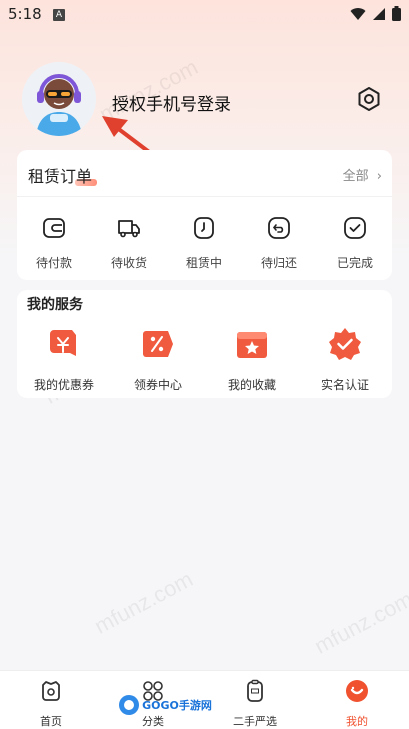 Image resolution: width=409 pixels, height=729 pixels. Describe the element at coordinates (251, 385) in the screenshot. I see `service-label: 我的收藏` at that location.